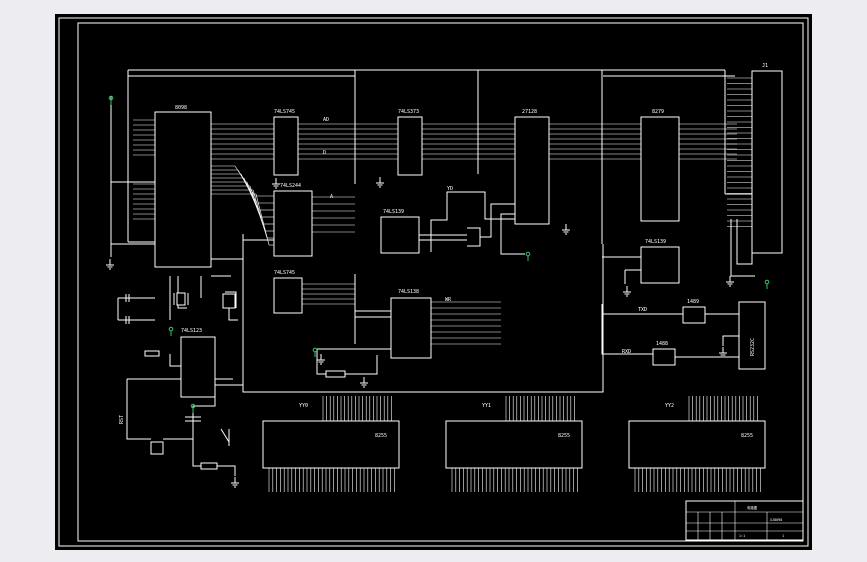 The height and width of the screenshot is (562, 867). What do you see at coordinates (122, 419) in the screenshot?
I see `bus-rst-label: RST` at bounding box center [122, 419].